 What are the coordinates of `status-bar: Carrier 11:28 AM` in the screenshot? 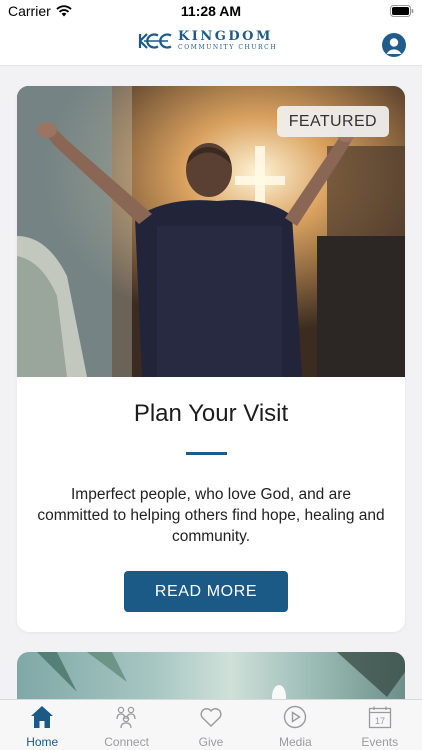 It's located at (211, 11).